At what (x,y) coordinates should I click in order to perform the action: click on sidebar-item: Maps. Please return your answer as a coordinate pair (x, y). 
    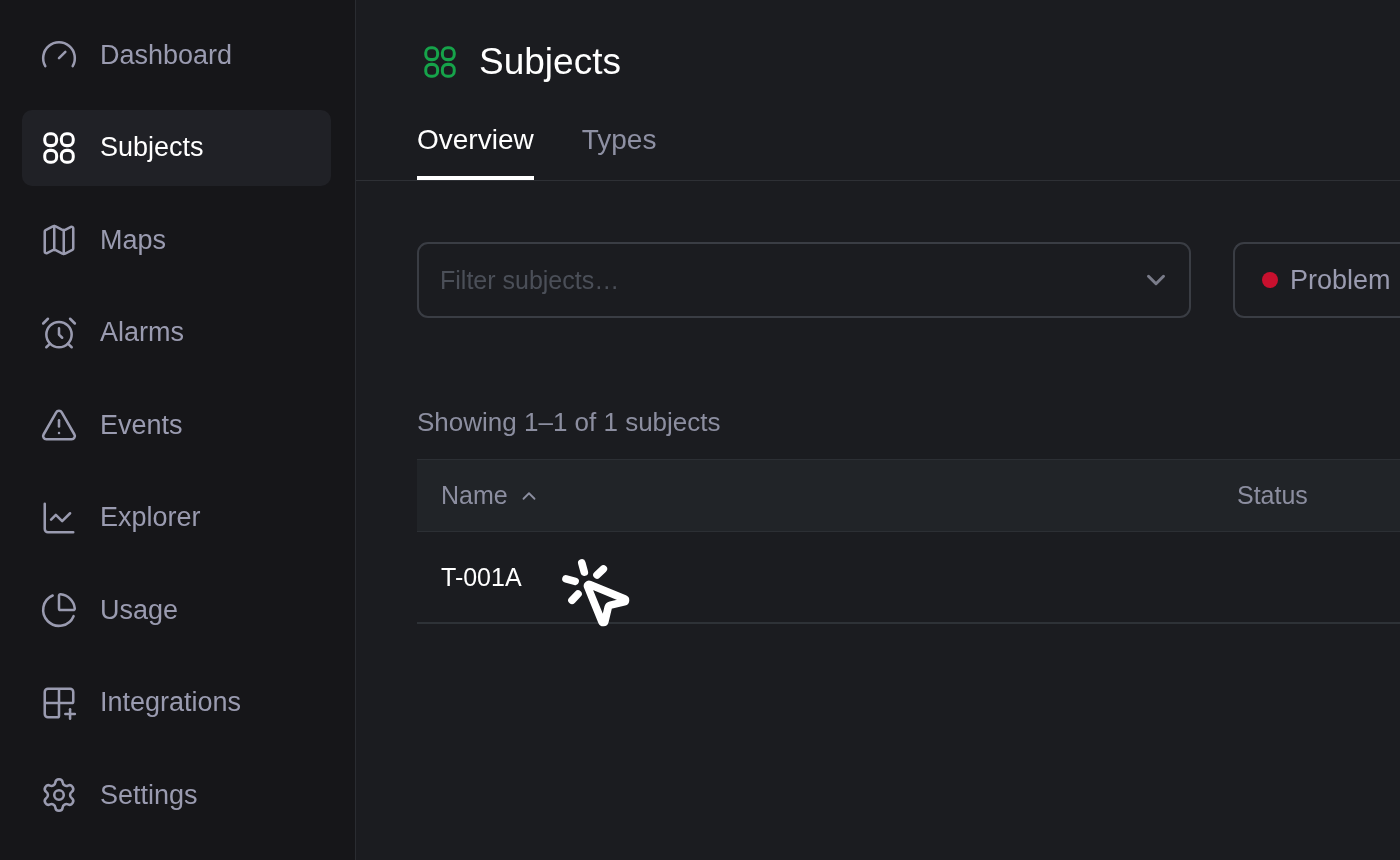
    Looking at the image, I should click on (176, 240).